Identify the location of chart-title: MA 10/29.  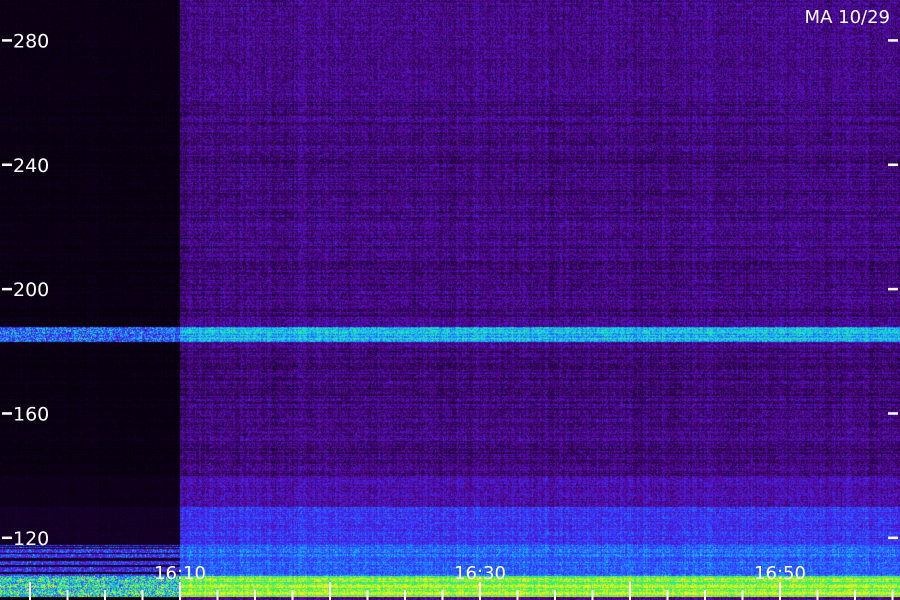
(847, 17).